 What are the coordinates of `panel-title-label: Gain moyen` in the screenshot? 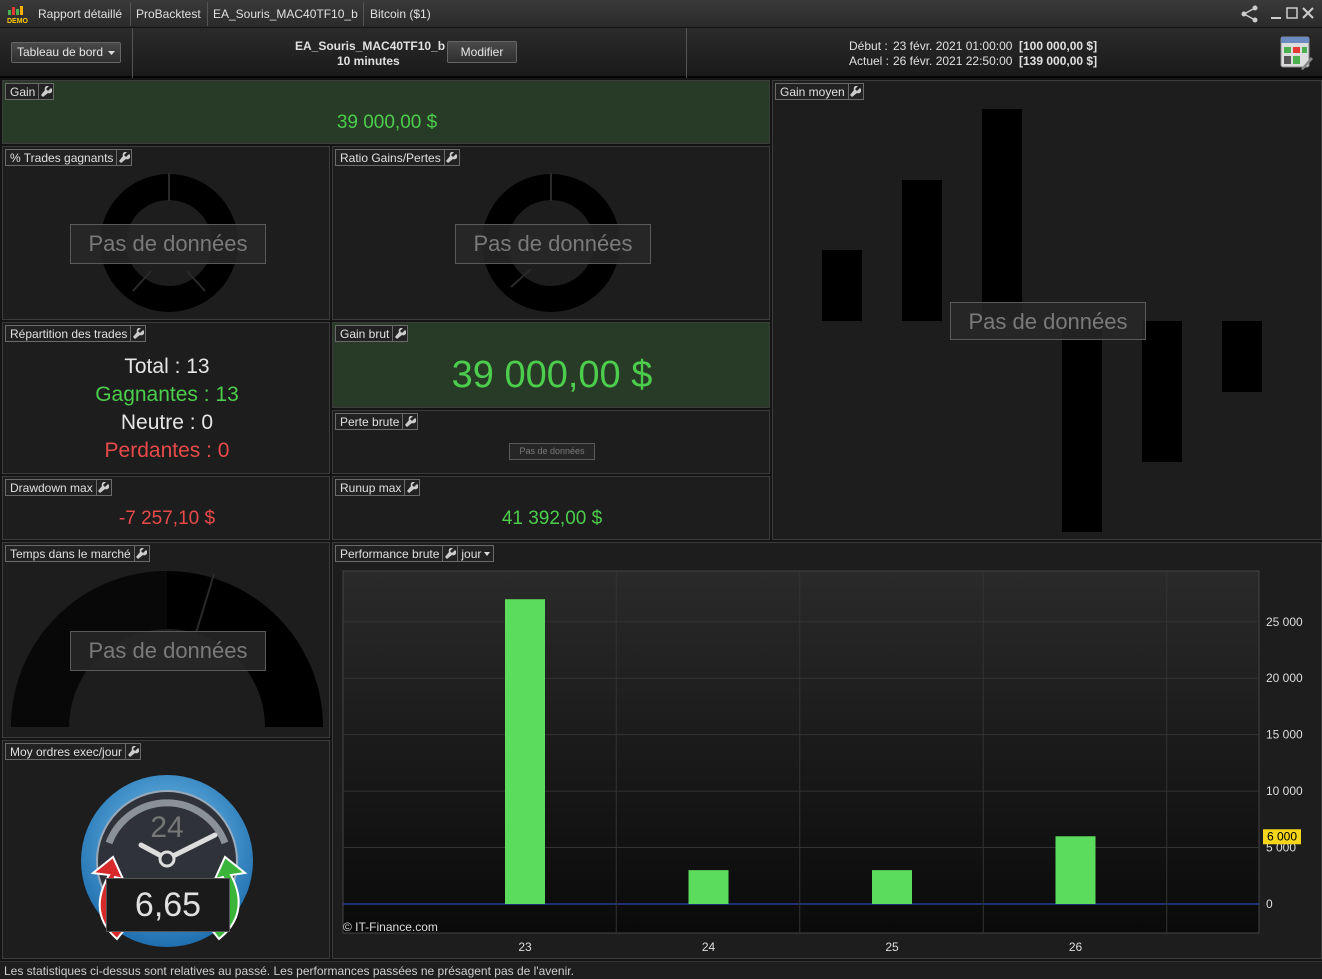 It's located at (812, 91).